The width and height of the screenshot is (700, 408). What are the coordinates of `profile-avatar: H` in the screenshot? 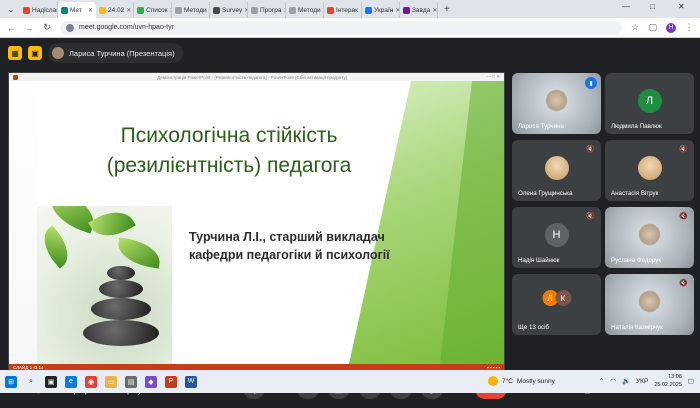 It's located at (671, 27).